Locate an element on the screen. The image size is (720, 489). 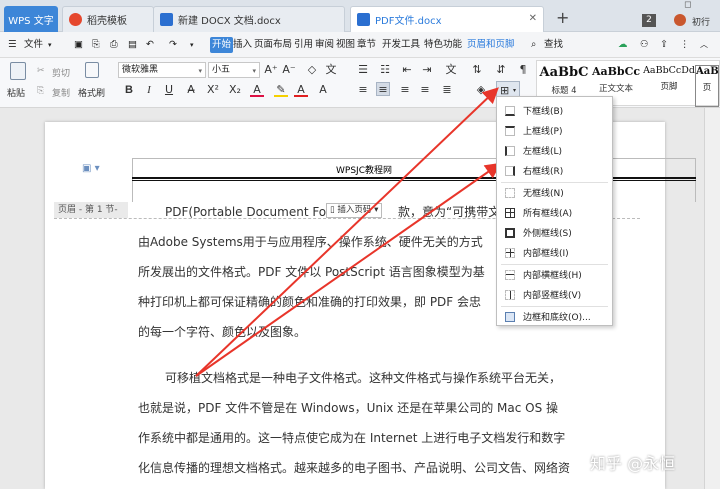
menu-item-label: 外侧框线(S) is located at coordinates (547, 234).